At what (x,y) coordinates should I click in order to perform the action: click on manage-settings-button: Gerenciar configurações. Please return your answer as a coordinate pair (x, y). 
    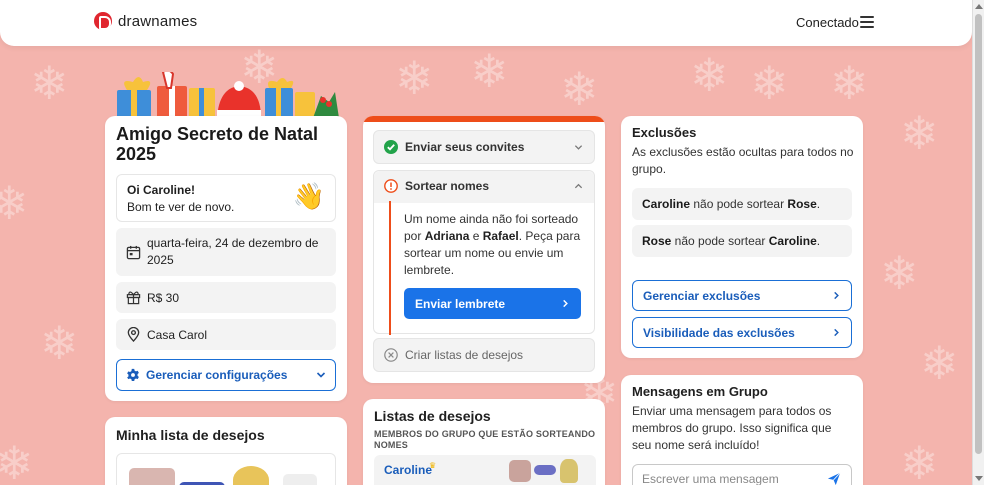
    Looking at the image, I should click on (226, 375).